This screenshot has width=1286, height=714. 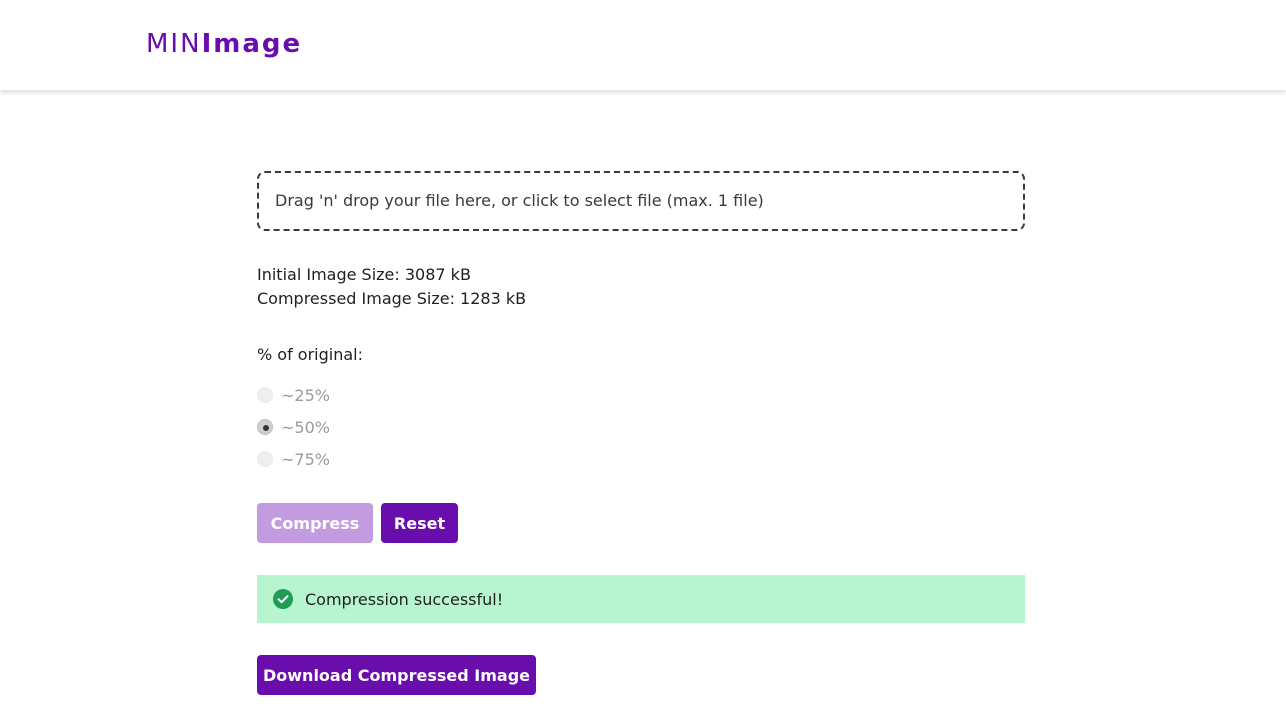 What do you see at coordinates (396, 675) in the screenshot?
I see `download-compressed-image-button: Download Compressed Image` at bounding box center [396, 675].